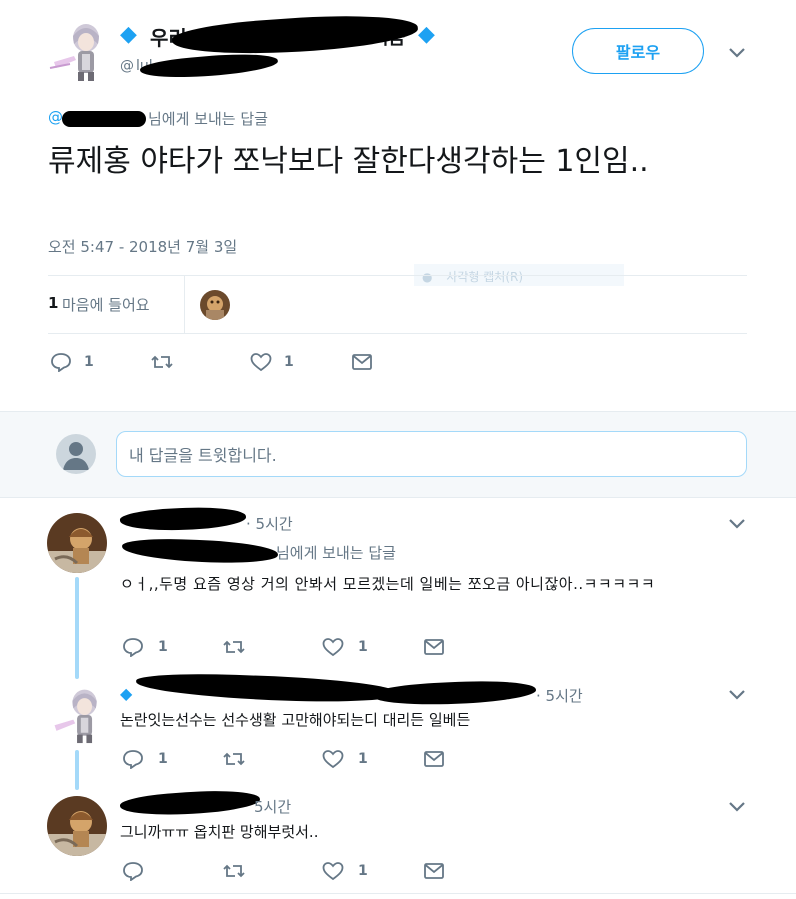 The width and height of the screenshot is (796, 899). Describe the element at coordinates (53, 303) in the screenshot. I see `likes-count: 1` at that location.